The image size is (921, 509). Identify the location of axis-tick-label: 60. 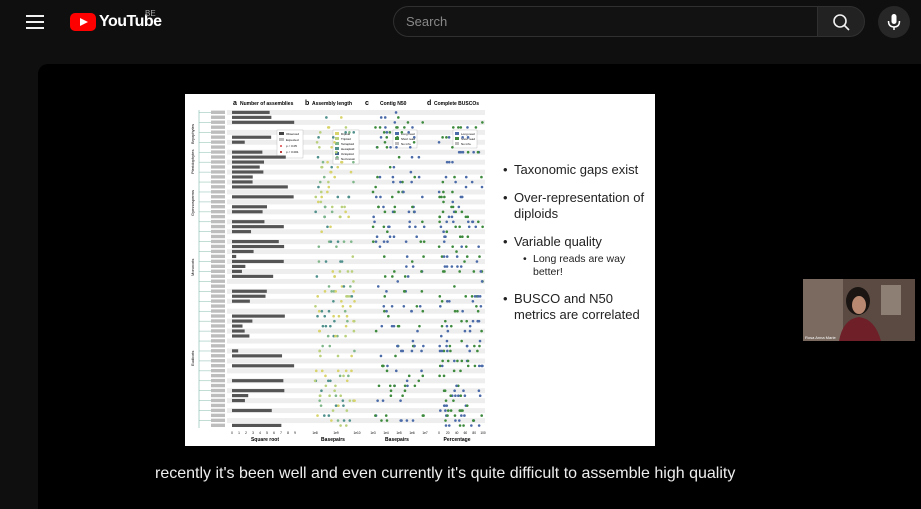
(466, 433).